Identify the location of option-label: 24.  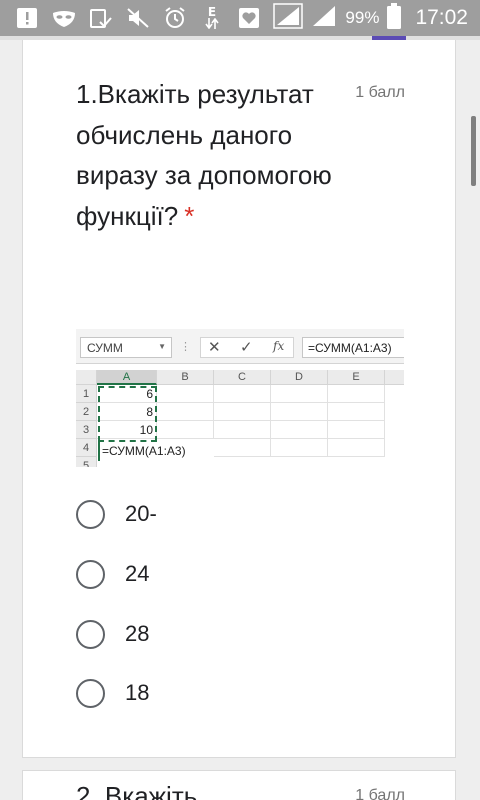
(137, 573).